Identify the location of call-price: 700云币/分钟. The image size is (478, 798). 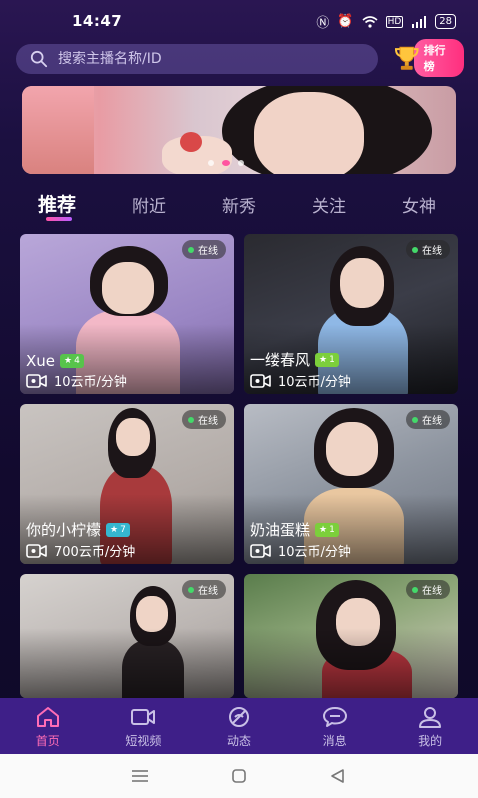
(95, 552).